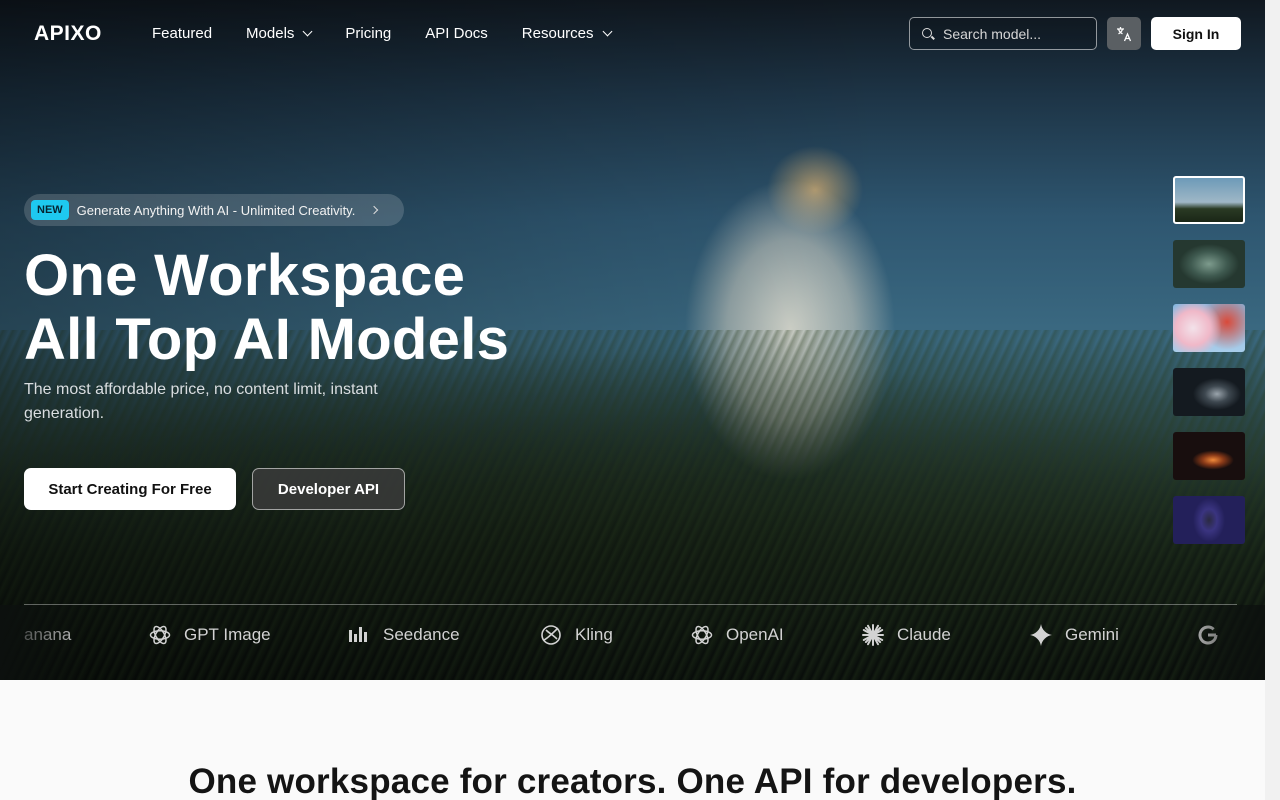 The image size is (1280, 800). Describe the element at coordinates (270, 33) in the screenshot. I see `nav-models-label: Models` at that location.